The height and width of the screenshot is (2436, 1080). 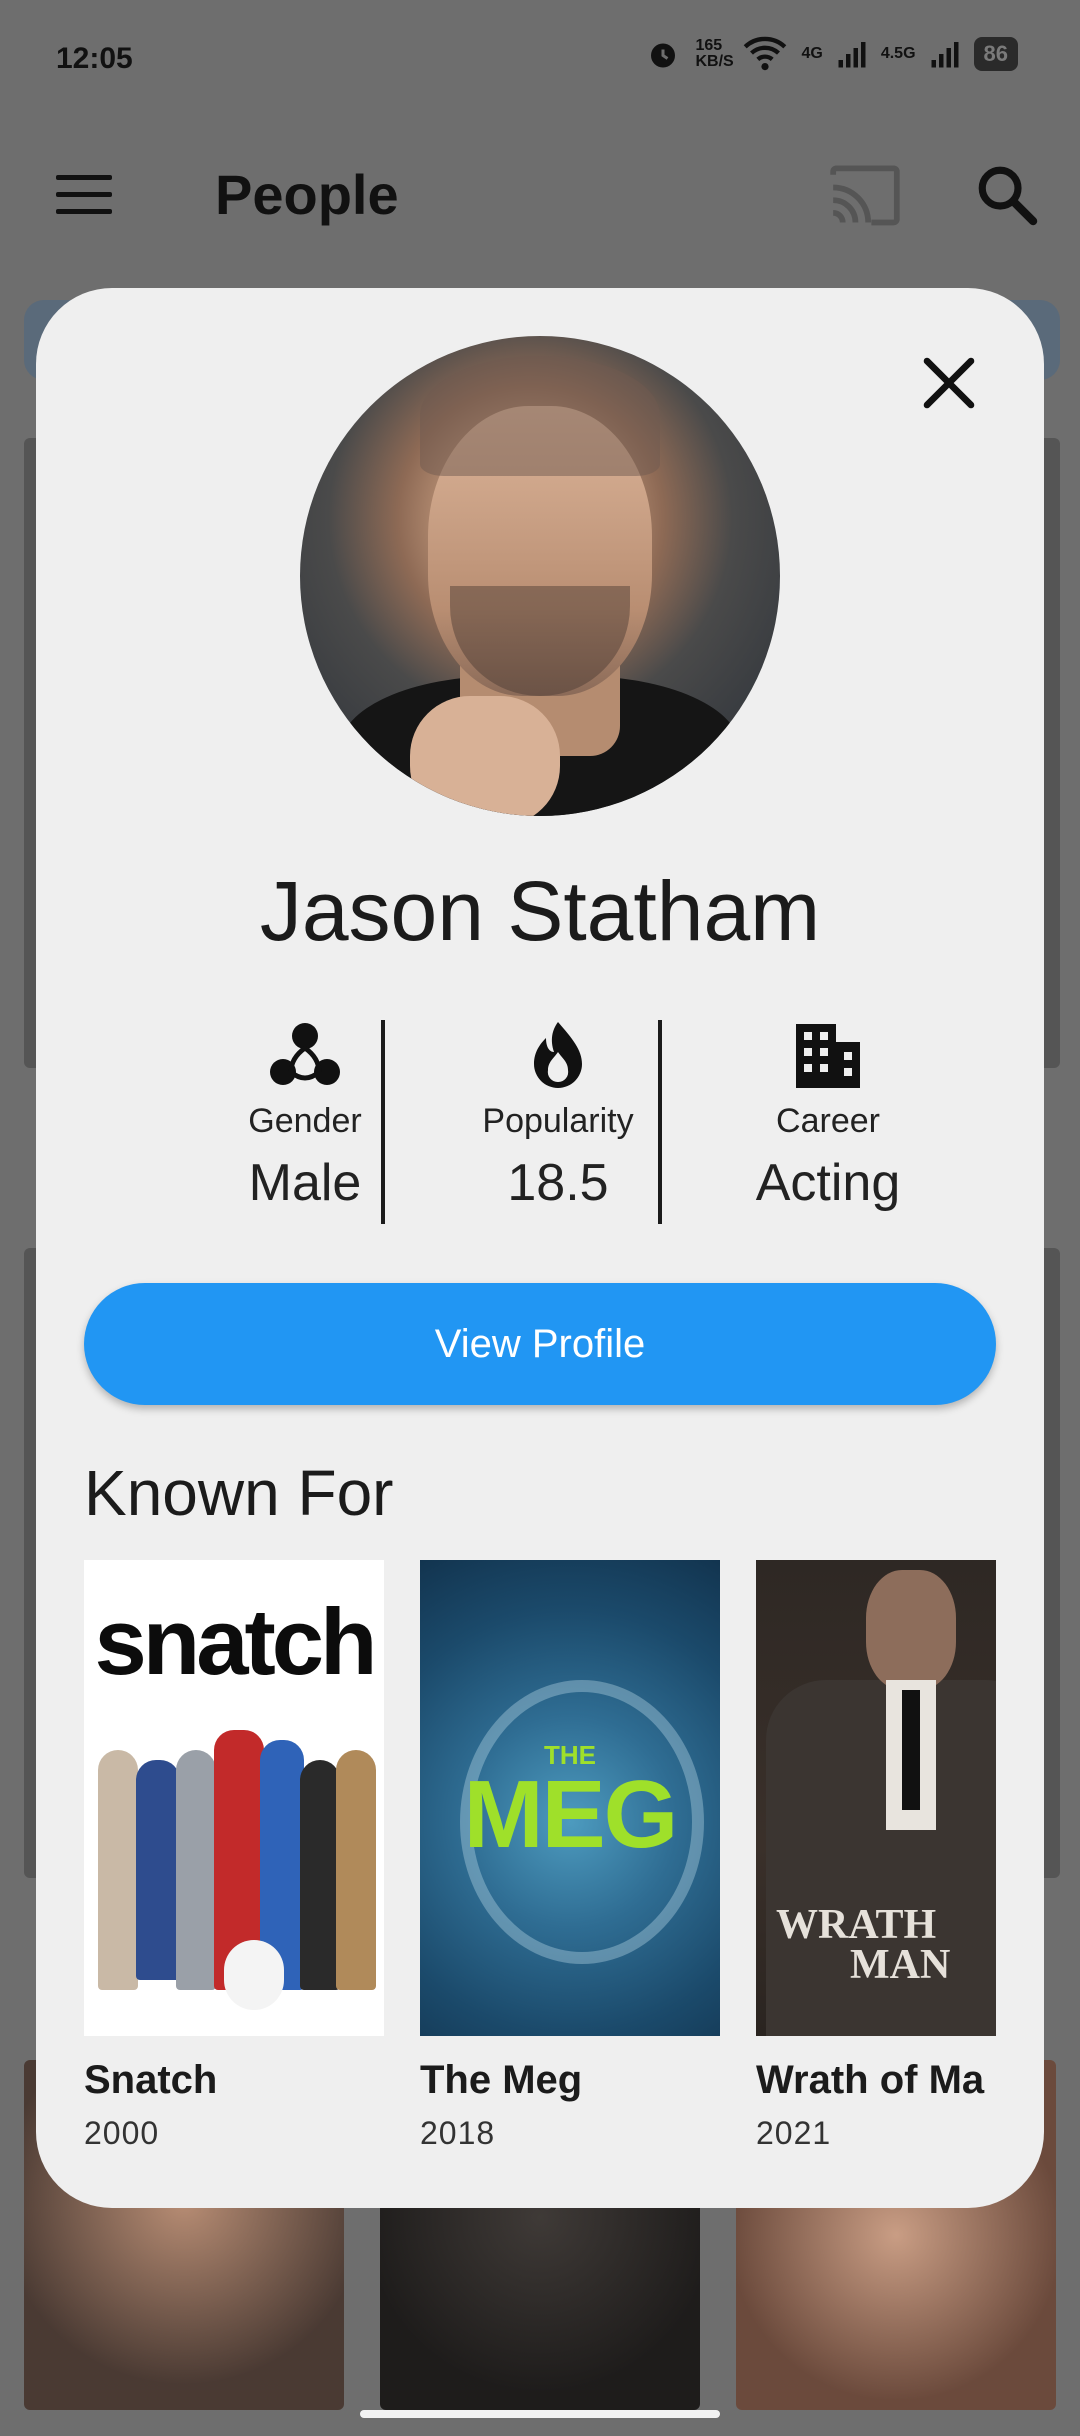 I want to click on poster-title-text: snatch, so click(x=236, y=1641).